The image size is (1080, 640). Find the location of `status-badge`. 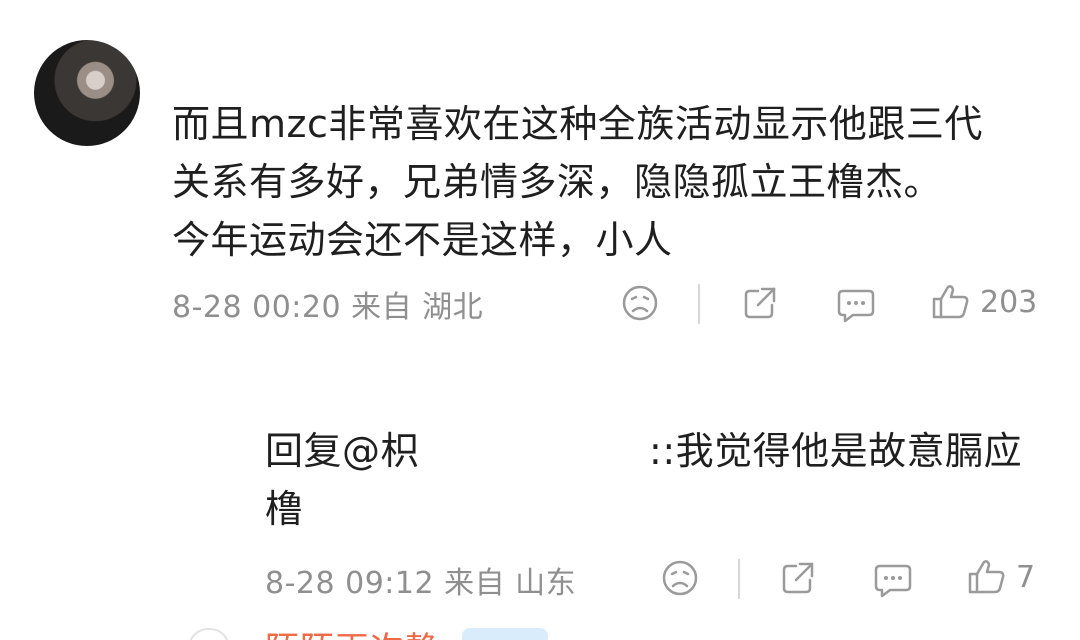

status-badge is located at coordinates (505, 634).